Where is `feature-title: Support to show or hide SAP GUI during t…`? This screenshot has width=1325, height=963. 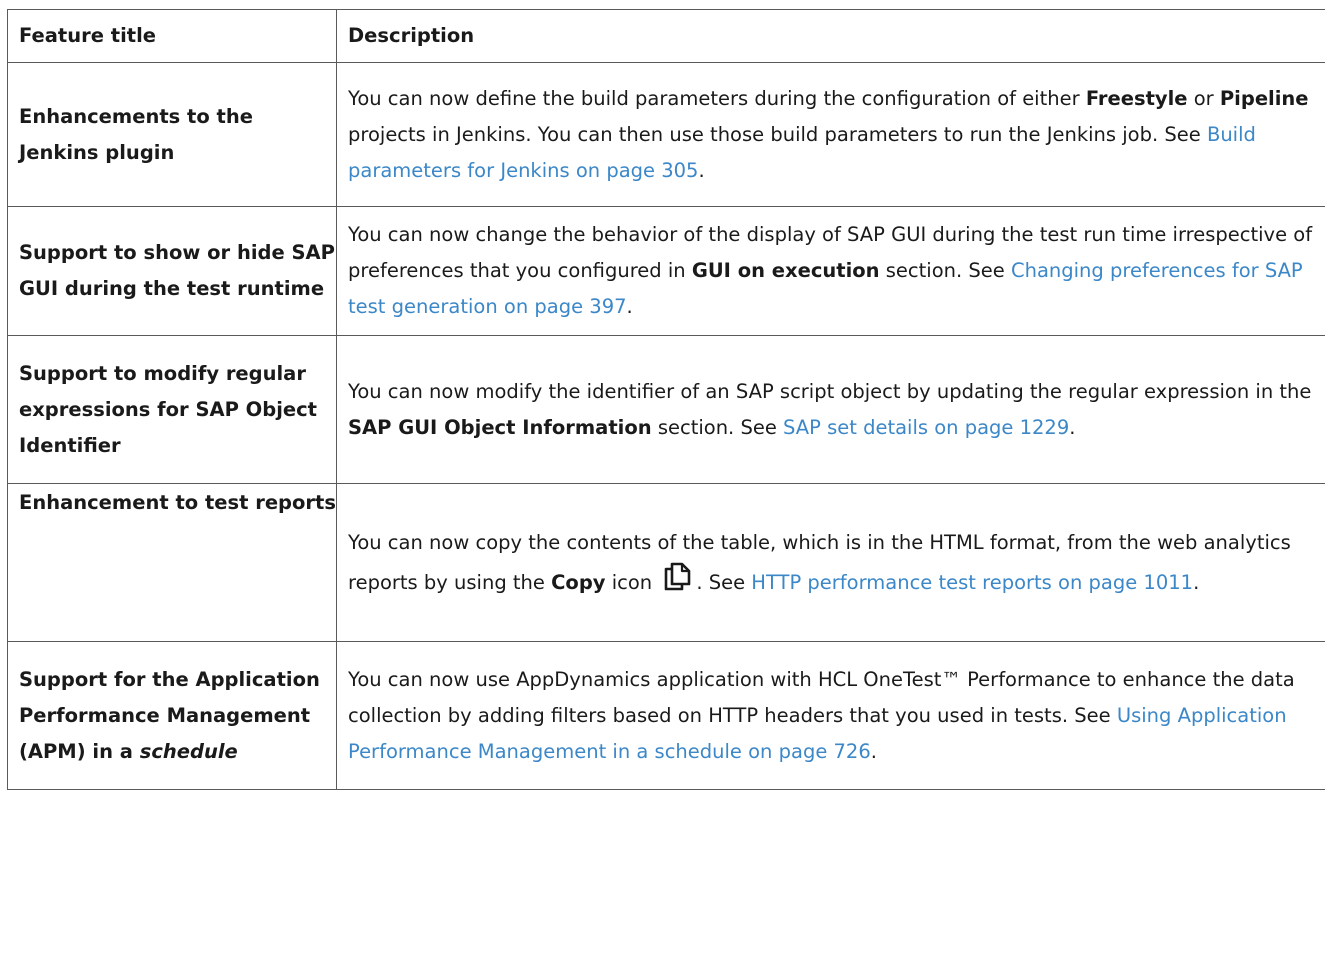 feature-title: Support to show or hide SAP GUI during t… is located at coordinates (172, 271).